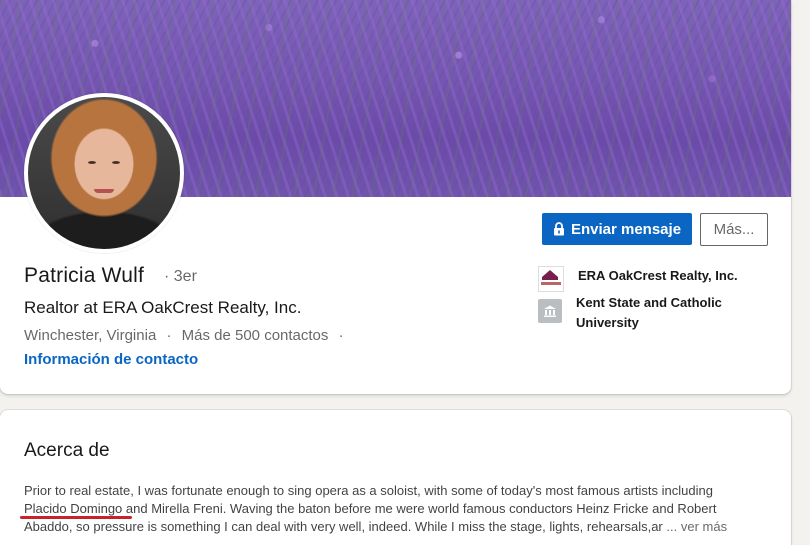 Image resolution: width=810 pixels, height=545 pixels. What do you see at coordinates (607, 322) in the screenshot?
I see `school-name-line2: University` at bounding box center [607, 322].